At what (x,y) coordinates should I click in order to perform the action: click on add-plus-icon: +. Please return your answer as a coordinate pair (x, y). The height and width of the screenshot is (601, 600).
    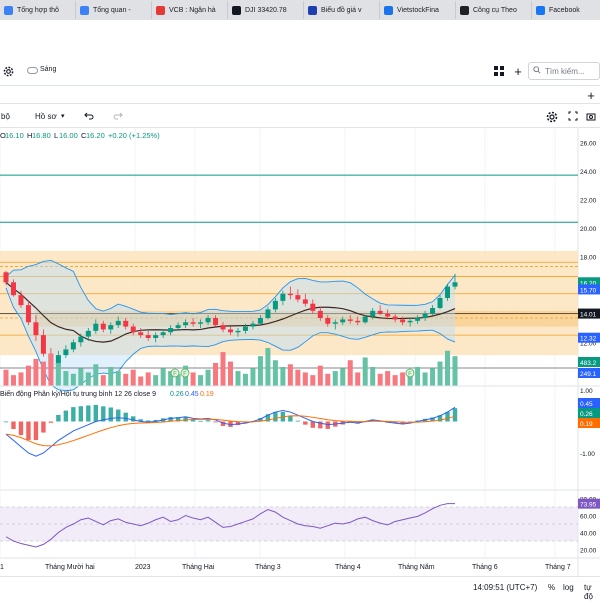
    Looking at the image, I should click on (518, 71).